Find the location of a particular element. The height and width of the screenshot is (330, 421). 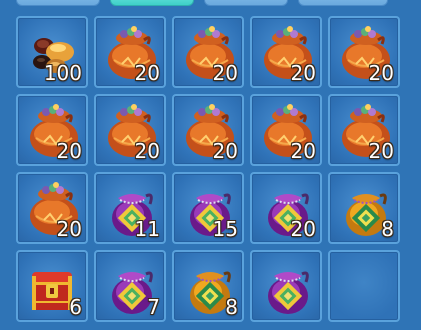

inventory-slot: 15 is located at coordinates (208, 208).